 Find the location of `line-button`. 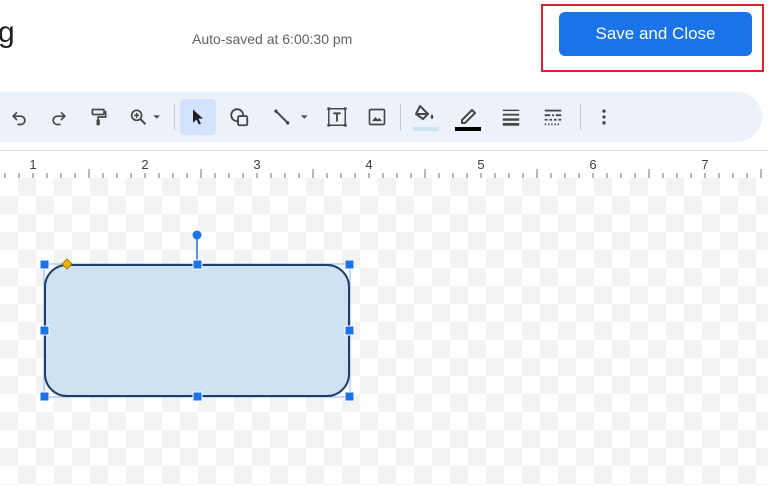

line-button is located at coordinates (291, 117).